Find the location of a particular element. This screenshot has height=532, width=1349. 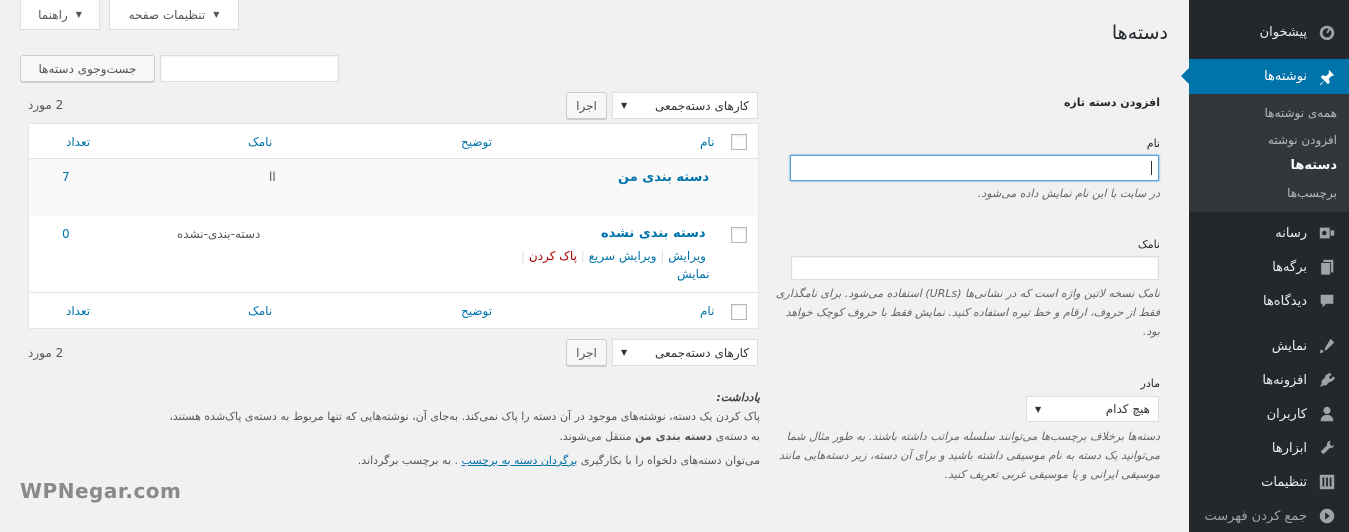

submenu-tags: برچسب‌ها is located at coordinates (1312, 193).